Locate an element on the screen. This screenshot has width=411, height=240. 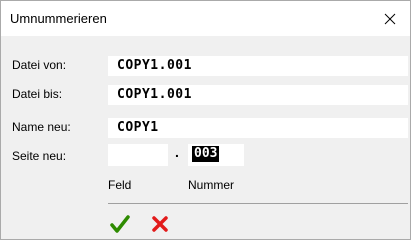
window-title: Umnummerieren is located at coordinates (58, 18).